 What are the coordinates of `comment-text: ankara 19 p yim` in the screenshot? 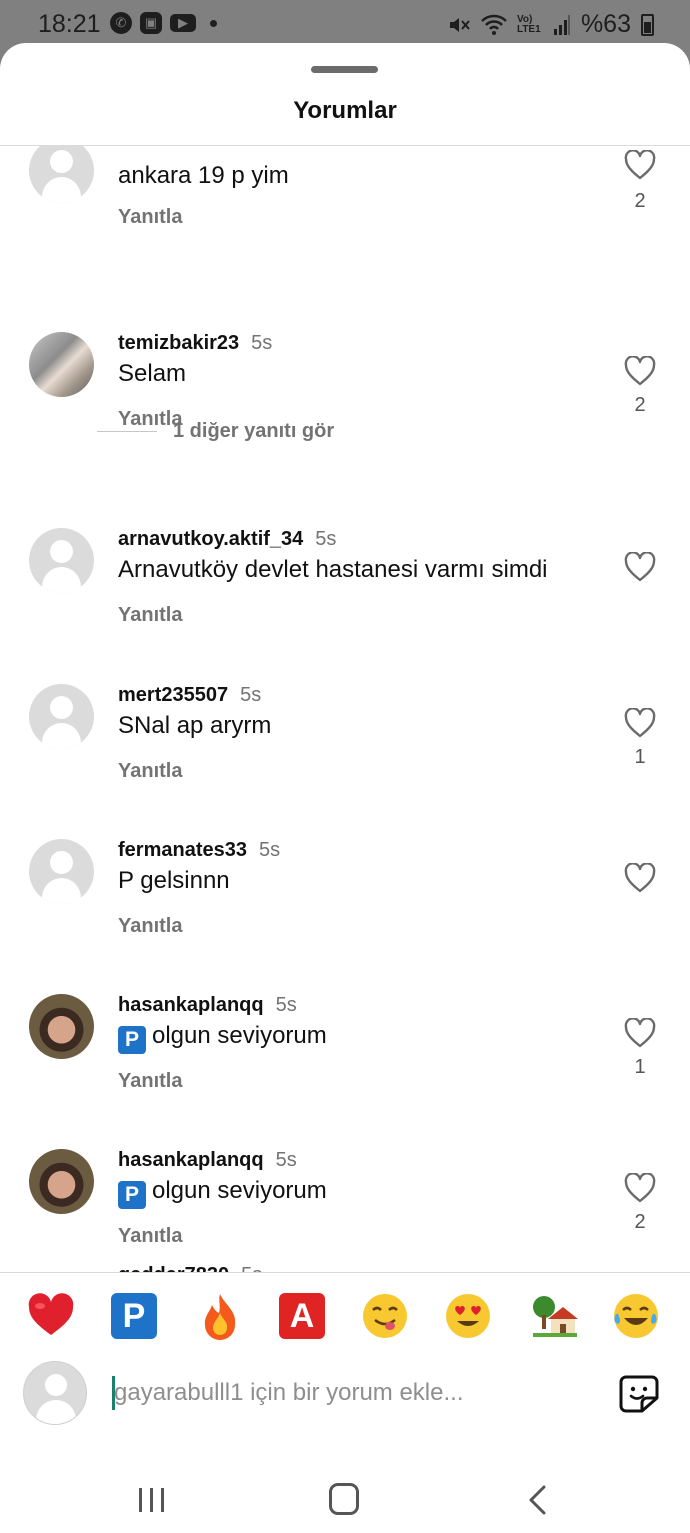 It's located at (203, 175).